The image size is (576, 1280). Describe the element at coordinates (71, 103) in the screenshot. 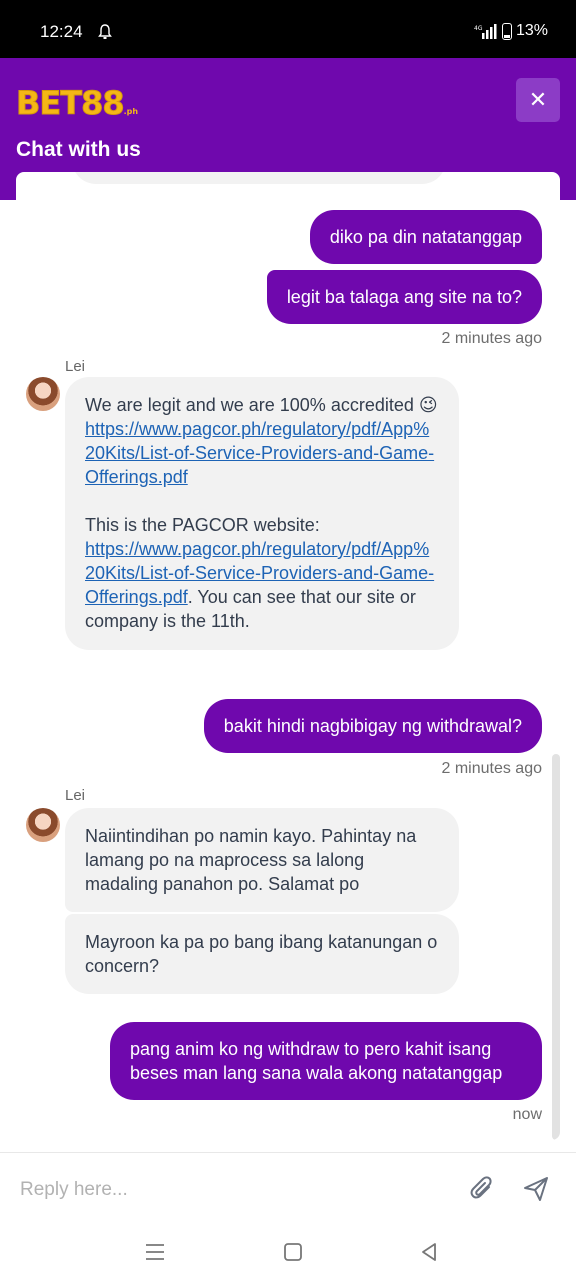

I see `logo-text: BET88` at that location.